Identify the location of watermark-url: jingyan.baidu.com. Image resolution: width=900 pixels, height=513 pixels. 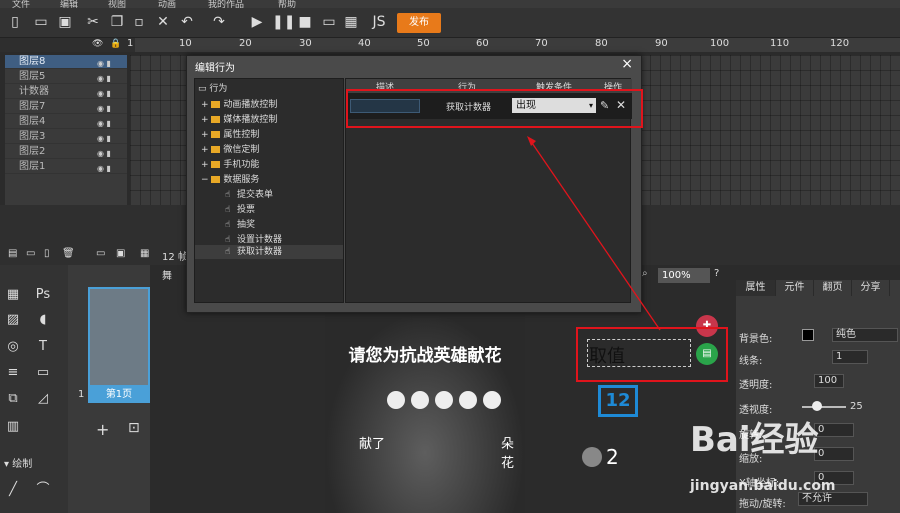
(763, 486).